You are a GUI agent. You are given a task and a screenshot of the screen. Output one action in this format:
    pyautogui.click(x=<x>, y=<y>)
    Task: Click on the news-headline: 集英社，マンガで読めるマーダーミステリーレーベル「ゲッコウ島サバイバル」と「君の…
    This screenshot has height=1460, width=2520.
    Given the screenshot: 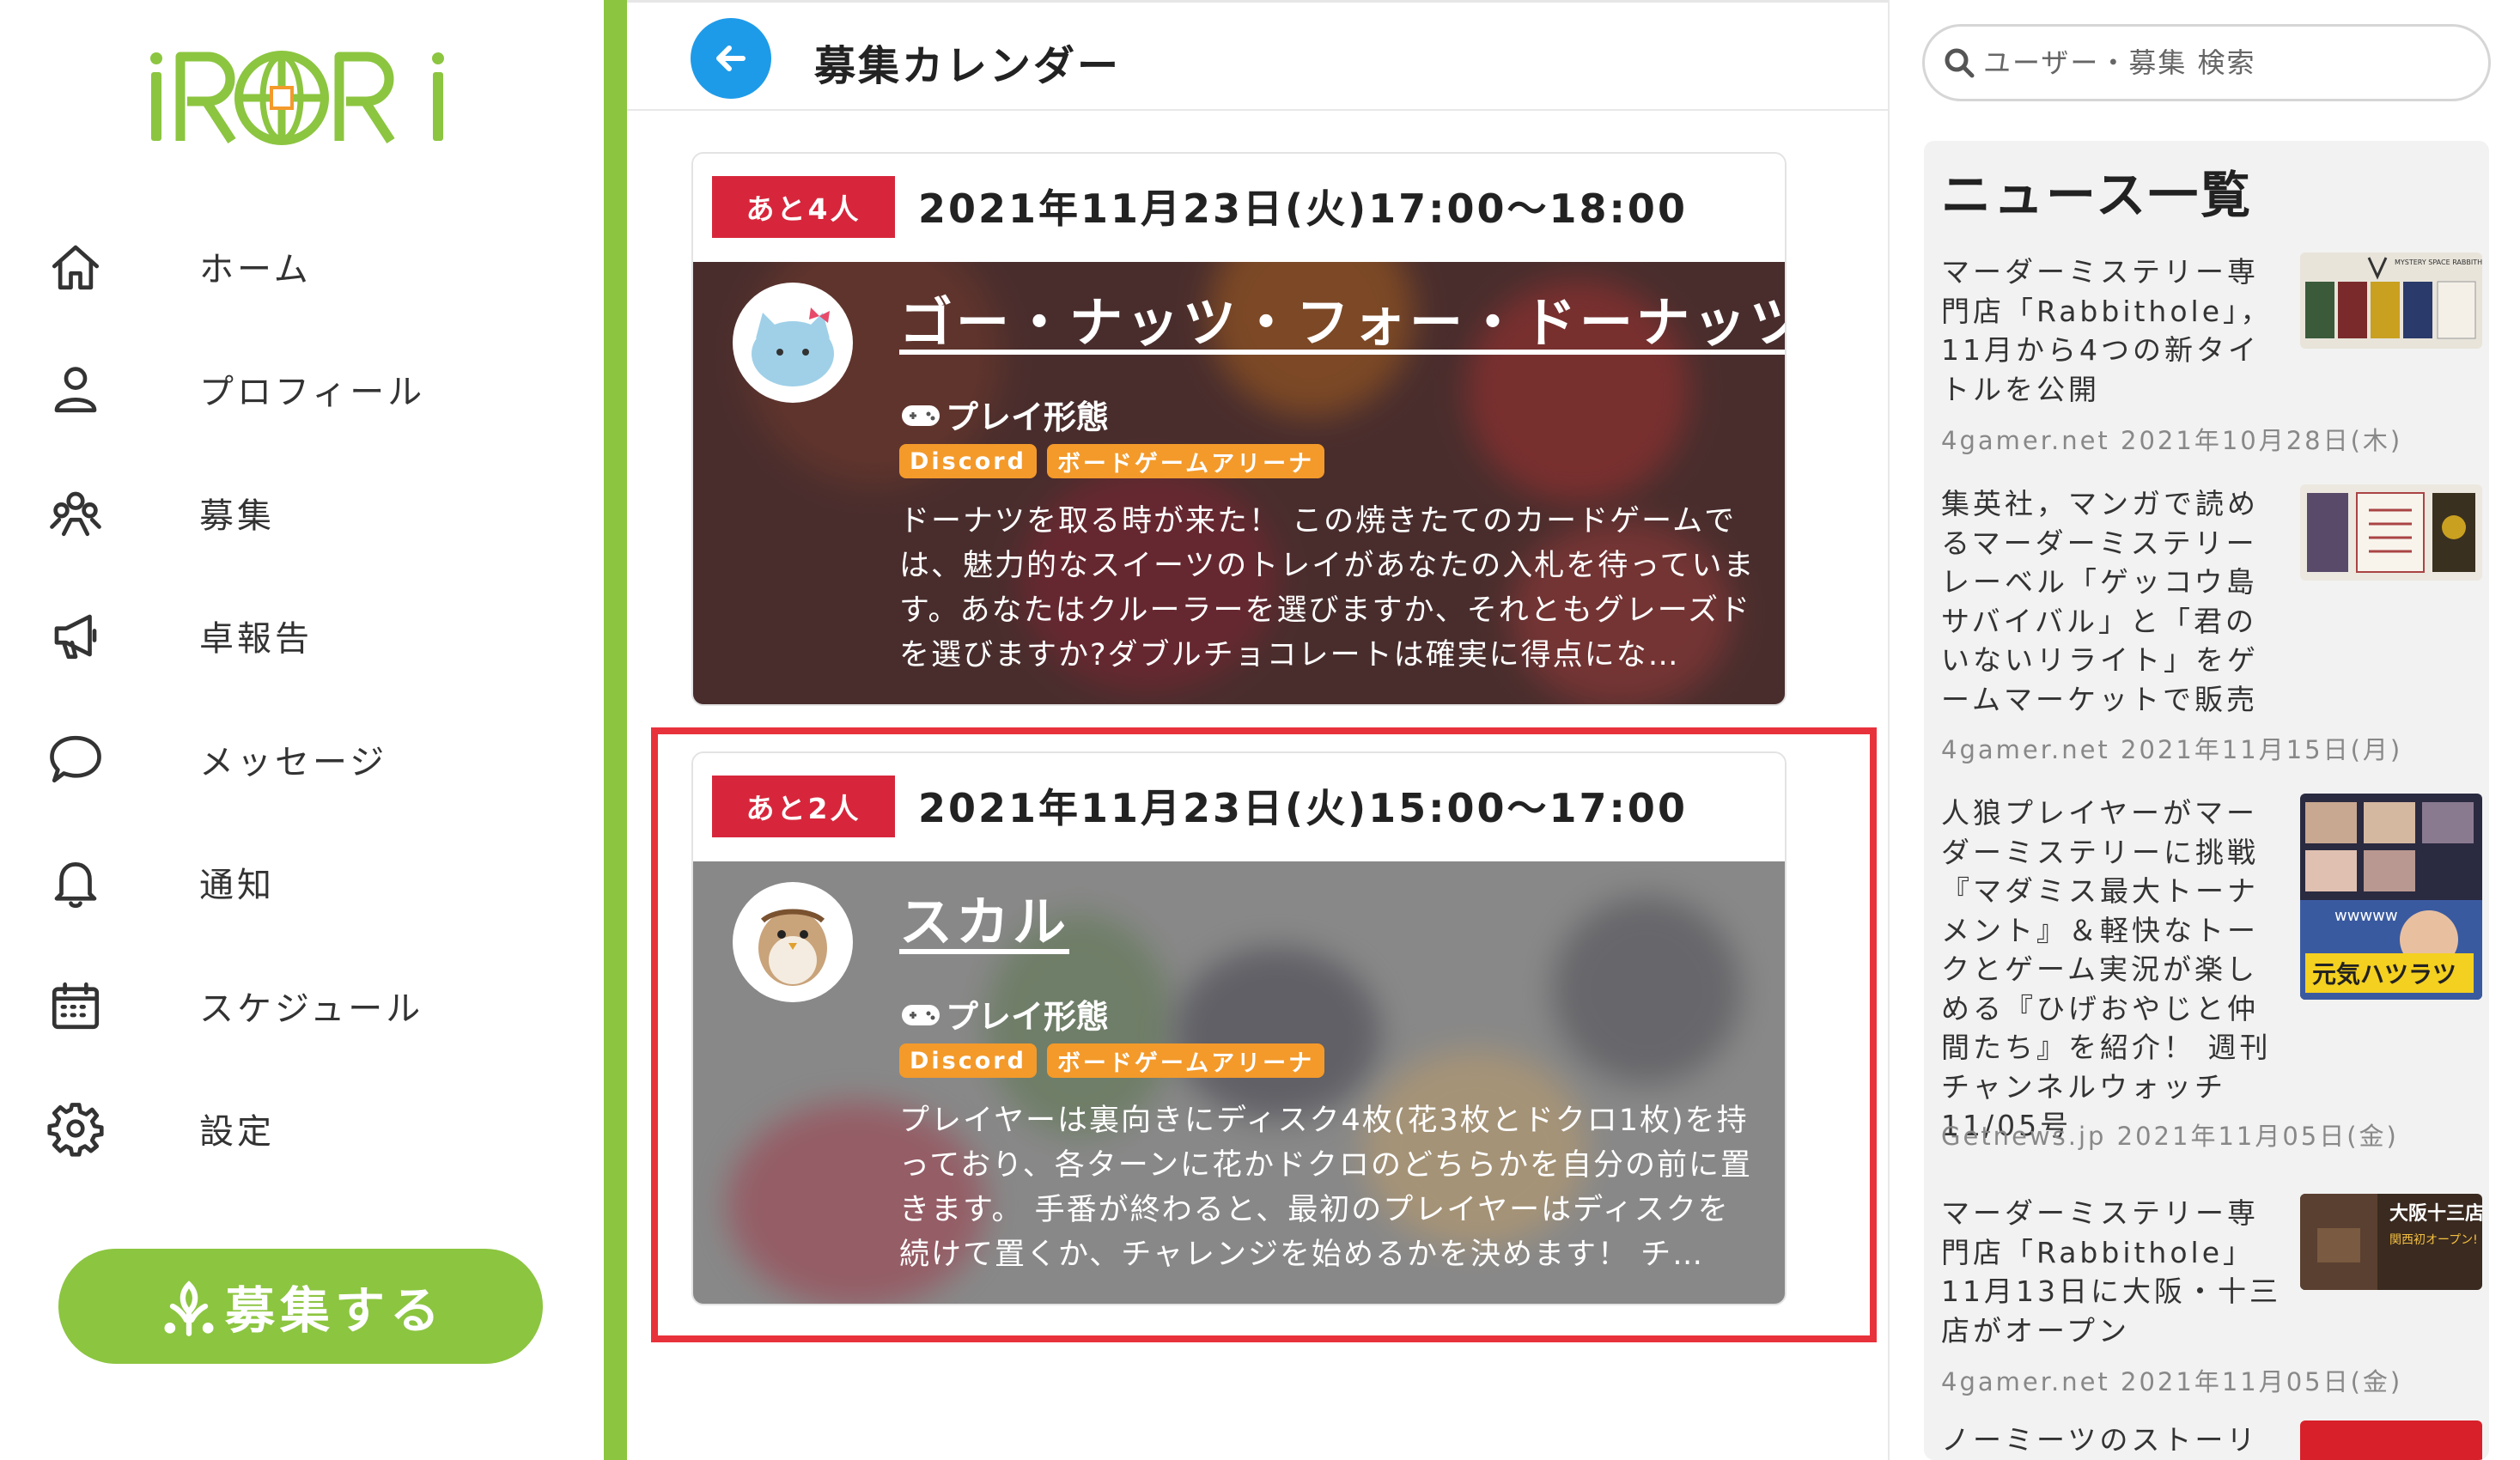 What is the action you would take?
    pyautogui.click(x=2100, y=601)
    